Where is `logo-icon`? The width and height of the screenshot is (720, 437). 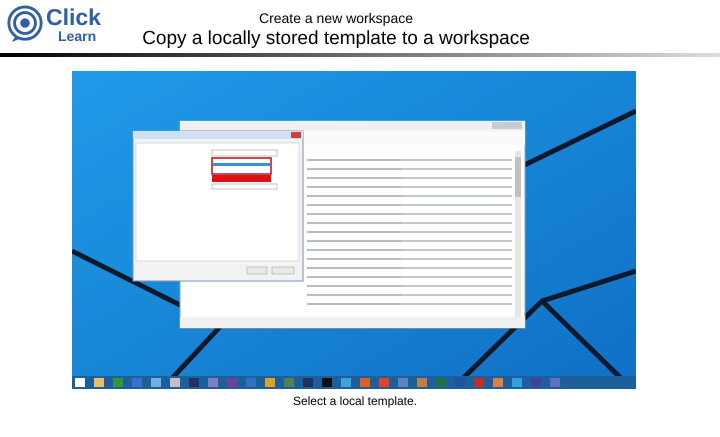
logo-icon is located at coordinates (25, 24).